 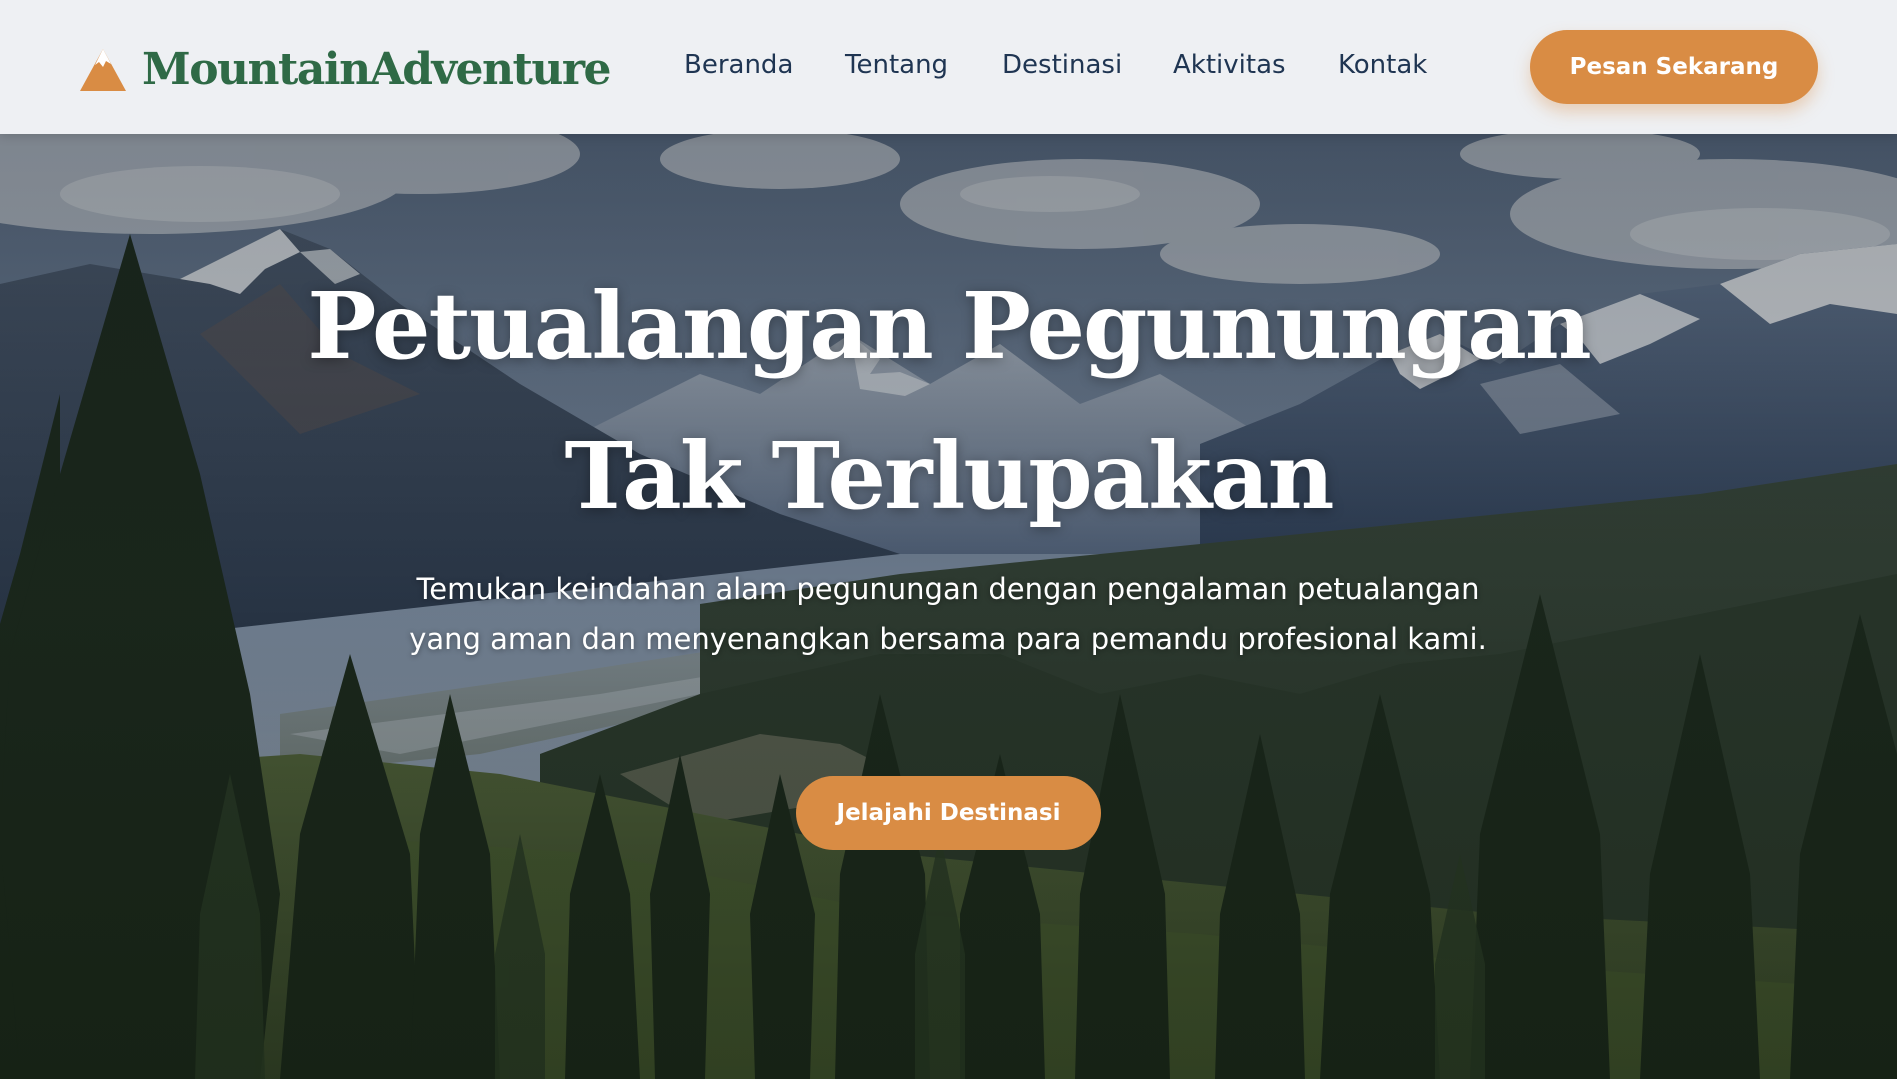 What do you see at coordinates (900, 65) in the screenshot?
I see `nav-item-tentang: Tentang` at bounding box center [900, 65].